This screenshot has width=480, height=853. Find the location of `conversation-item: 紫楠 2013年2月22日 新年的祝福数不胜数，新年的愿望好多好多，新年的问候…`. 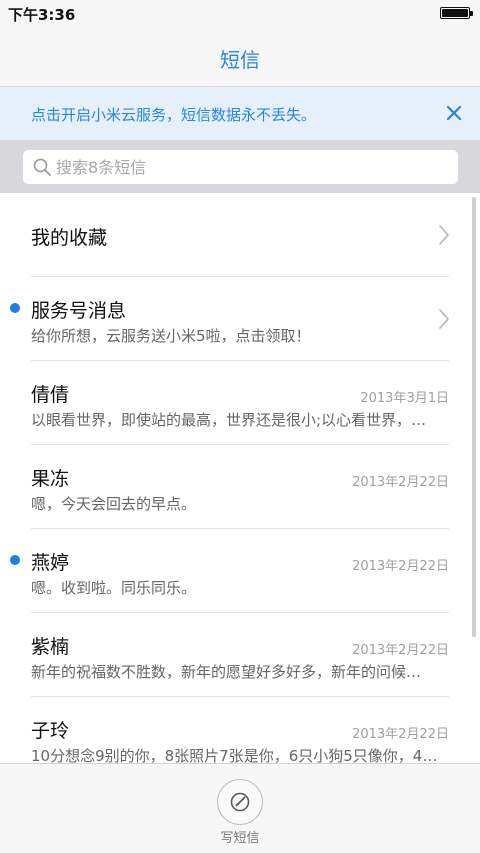

conversation-item: 紫楠 2013年2月22日 新年的祝福数不胜数，新年的愿望好多好多，新年的问候… is located at coordinates (240, 655).